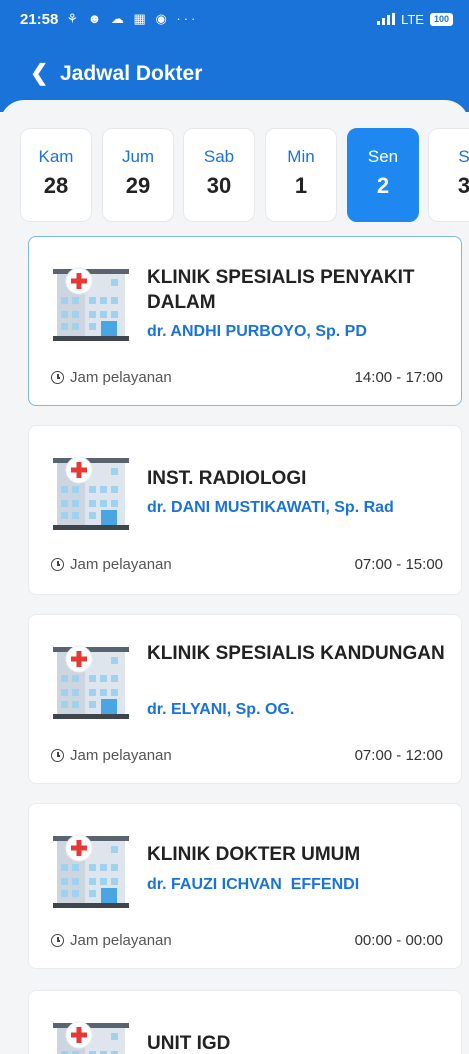  Describe the element at coordinates (221, 709) in the screenshot. I see `doctor-name: dr. ELYANI, Sp. OG.` at that location.